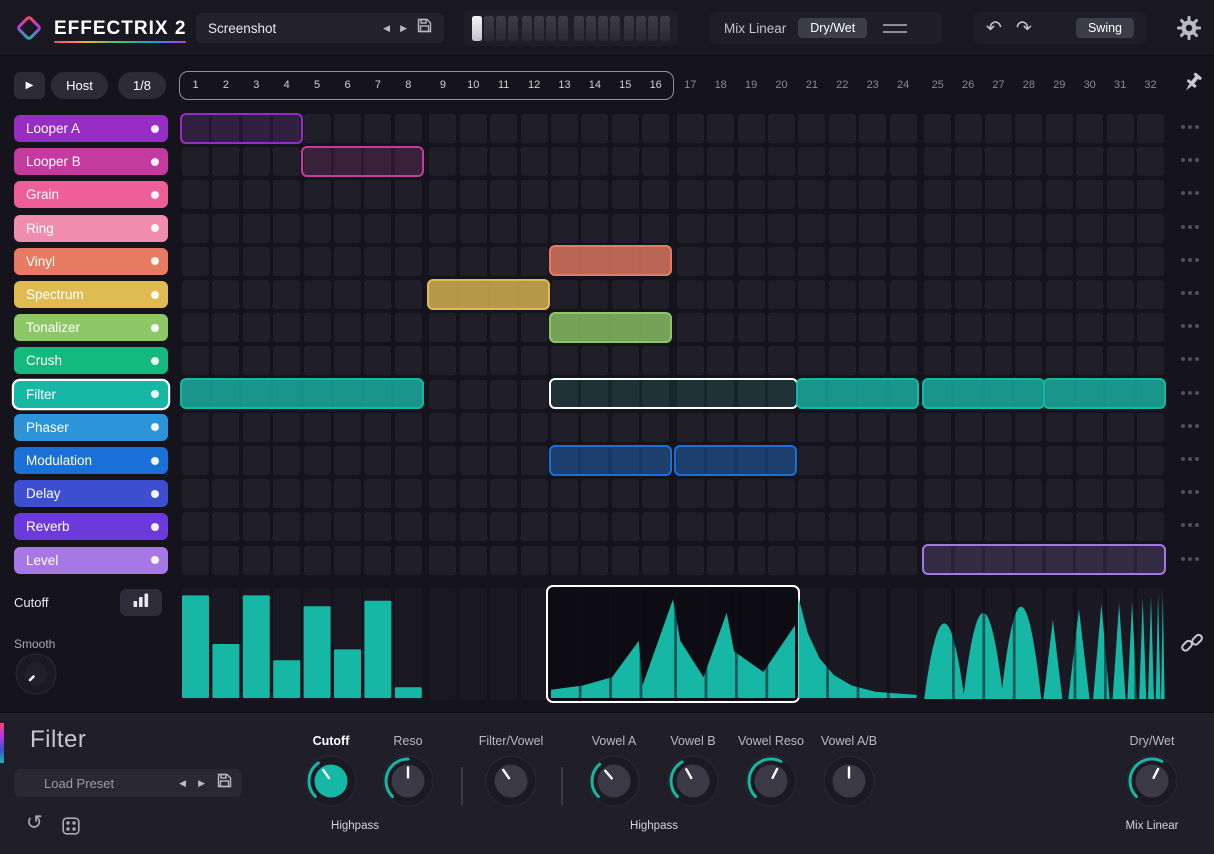 The image size is (1214, 854). What do you see at coordinates (610, 261) in the screenshot?
I see `pattern-block-vinyl` at bounding box center [610, 261].